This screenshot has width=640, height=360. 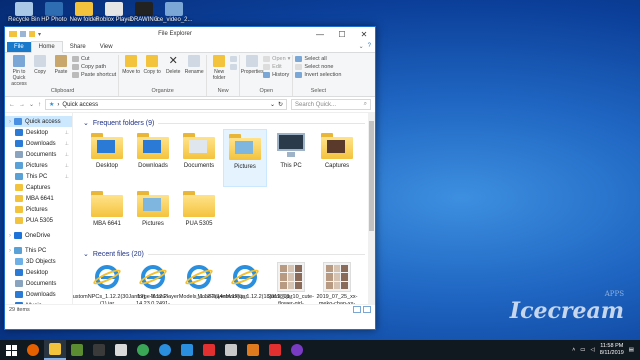 What do you see at coordinates (153, 158) in the screenshot?
I see `folder-tile: Downloads` at bounding box center [153, 158].